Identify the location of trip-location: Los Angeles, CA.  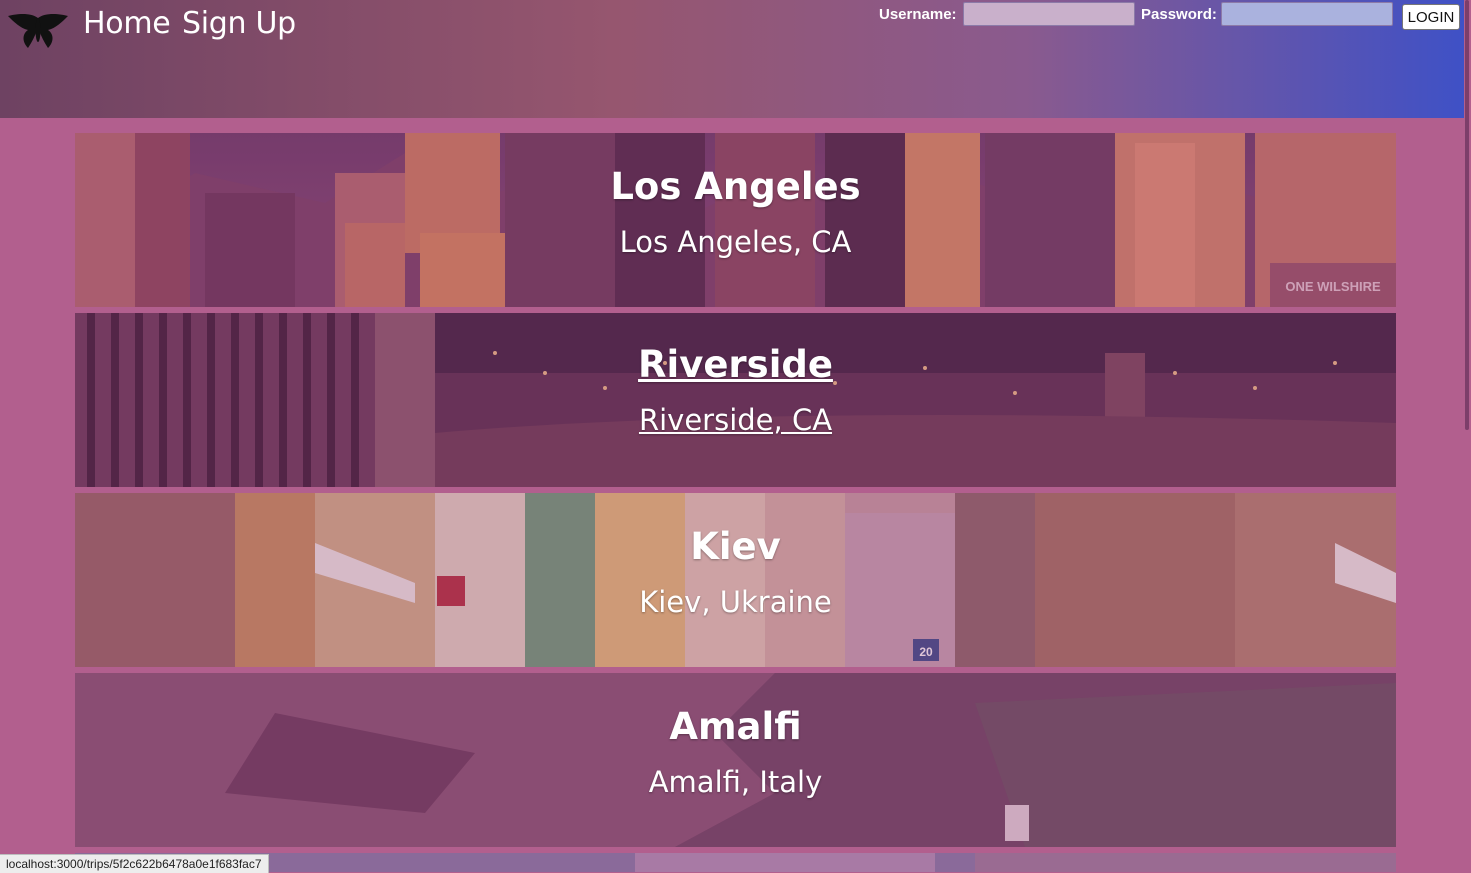
(735, 242).